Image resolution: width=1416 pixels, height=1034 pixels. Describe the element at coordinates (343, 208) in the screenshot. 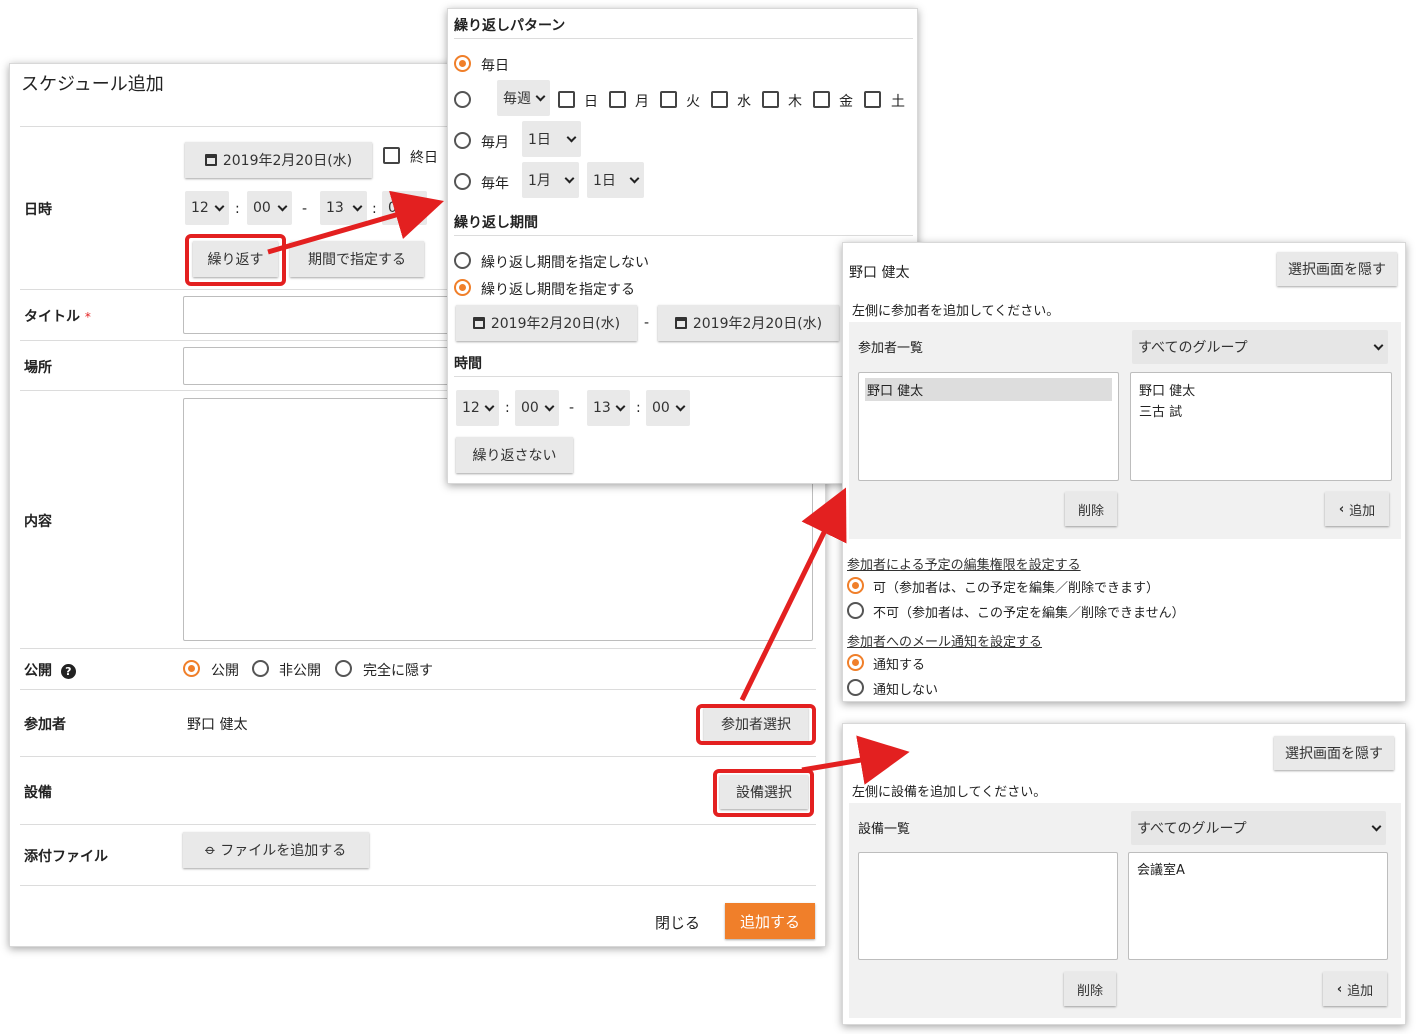

I see `end-hour-select: 13` at that location.